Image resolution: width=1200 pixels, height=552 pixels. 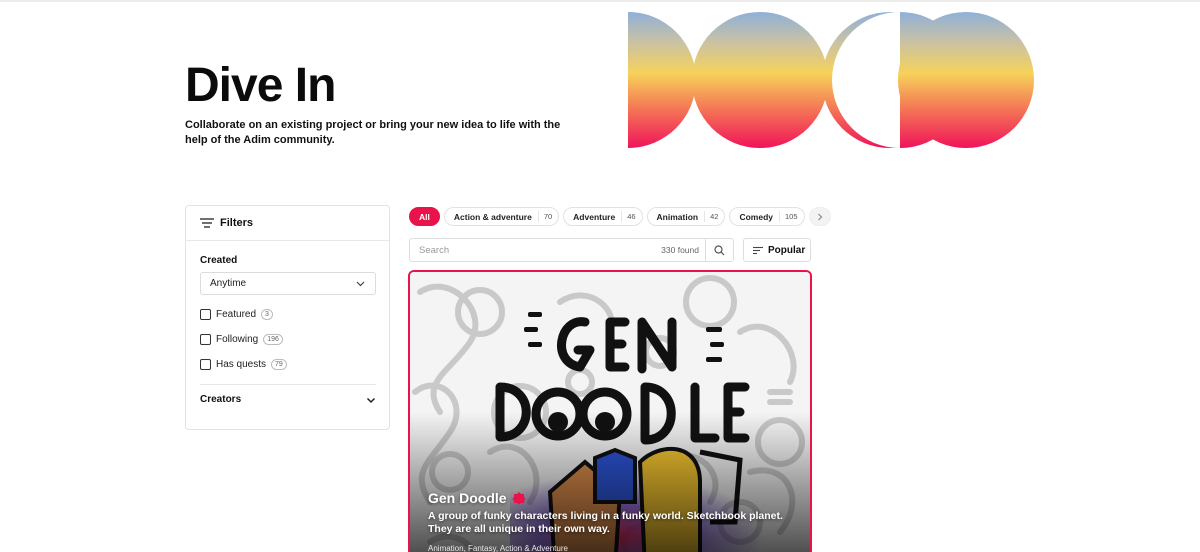 What do you see at coordinates (288, 384) in the screenshot?
I see `filters-divider` at bounding box center [288, 384].